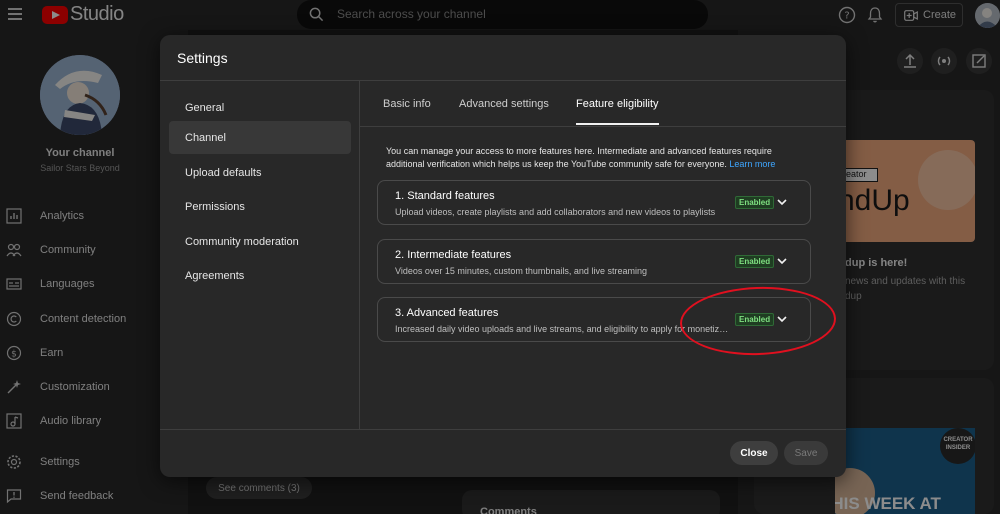  What do you see at coordinates (617, 103) in the screenshot?
I see `tab-feature-eligibility: Feature eligibility` at bounding box center [617, 103].